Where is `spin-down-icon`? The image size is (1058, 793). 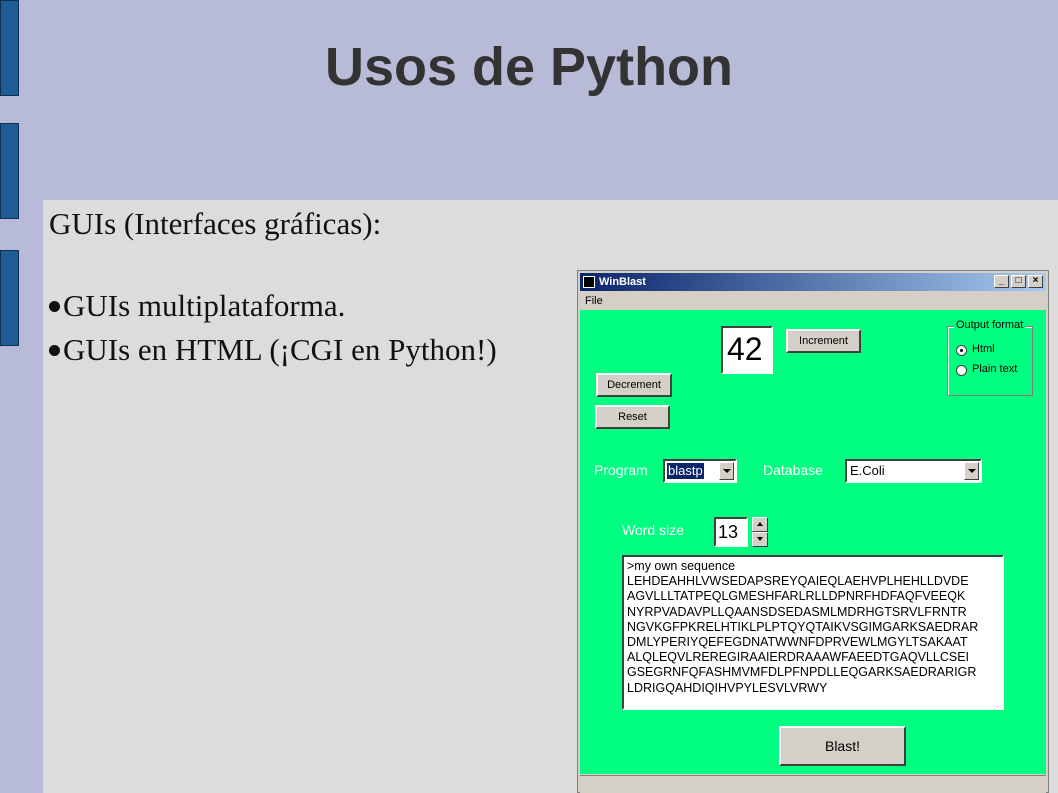
spin-down-icon is located at coordinates (760, 539).